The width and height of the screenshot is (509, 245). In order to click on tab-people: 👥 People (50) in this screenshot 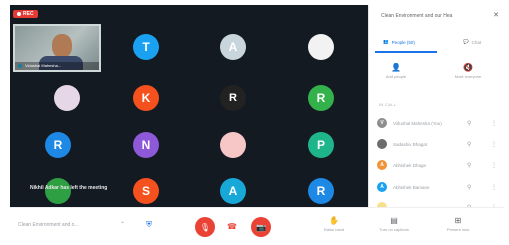, I will do `click(399, 42)`.